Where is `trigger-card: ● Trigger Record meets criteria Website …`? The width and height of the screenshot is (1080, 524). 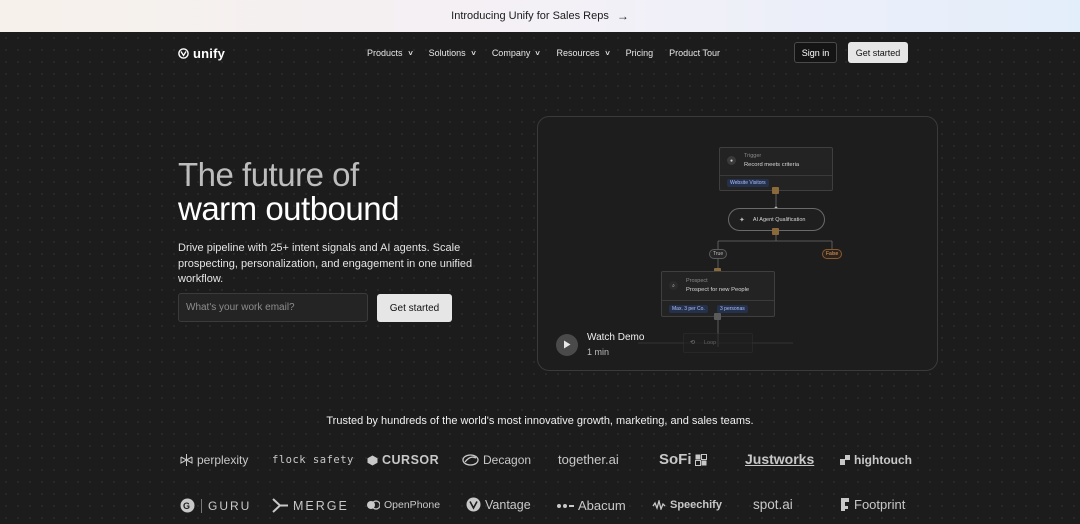
trigger-card: ● Trigger Record meets criteria Website … is located at coordinates (776, 169).